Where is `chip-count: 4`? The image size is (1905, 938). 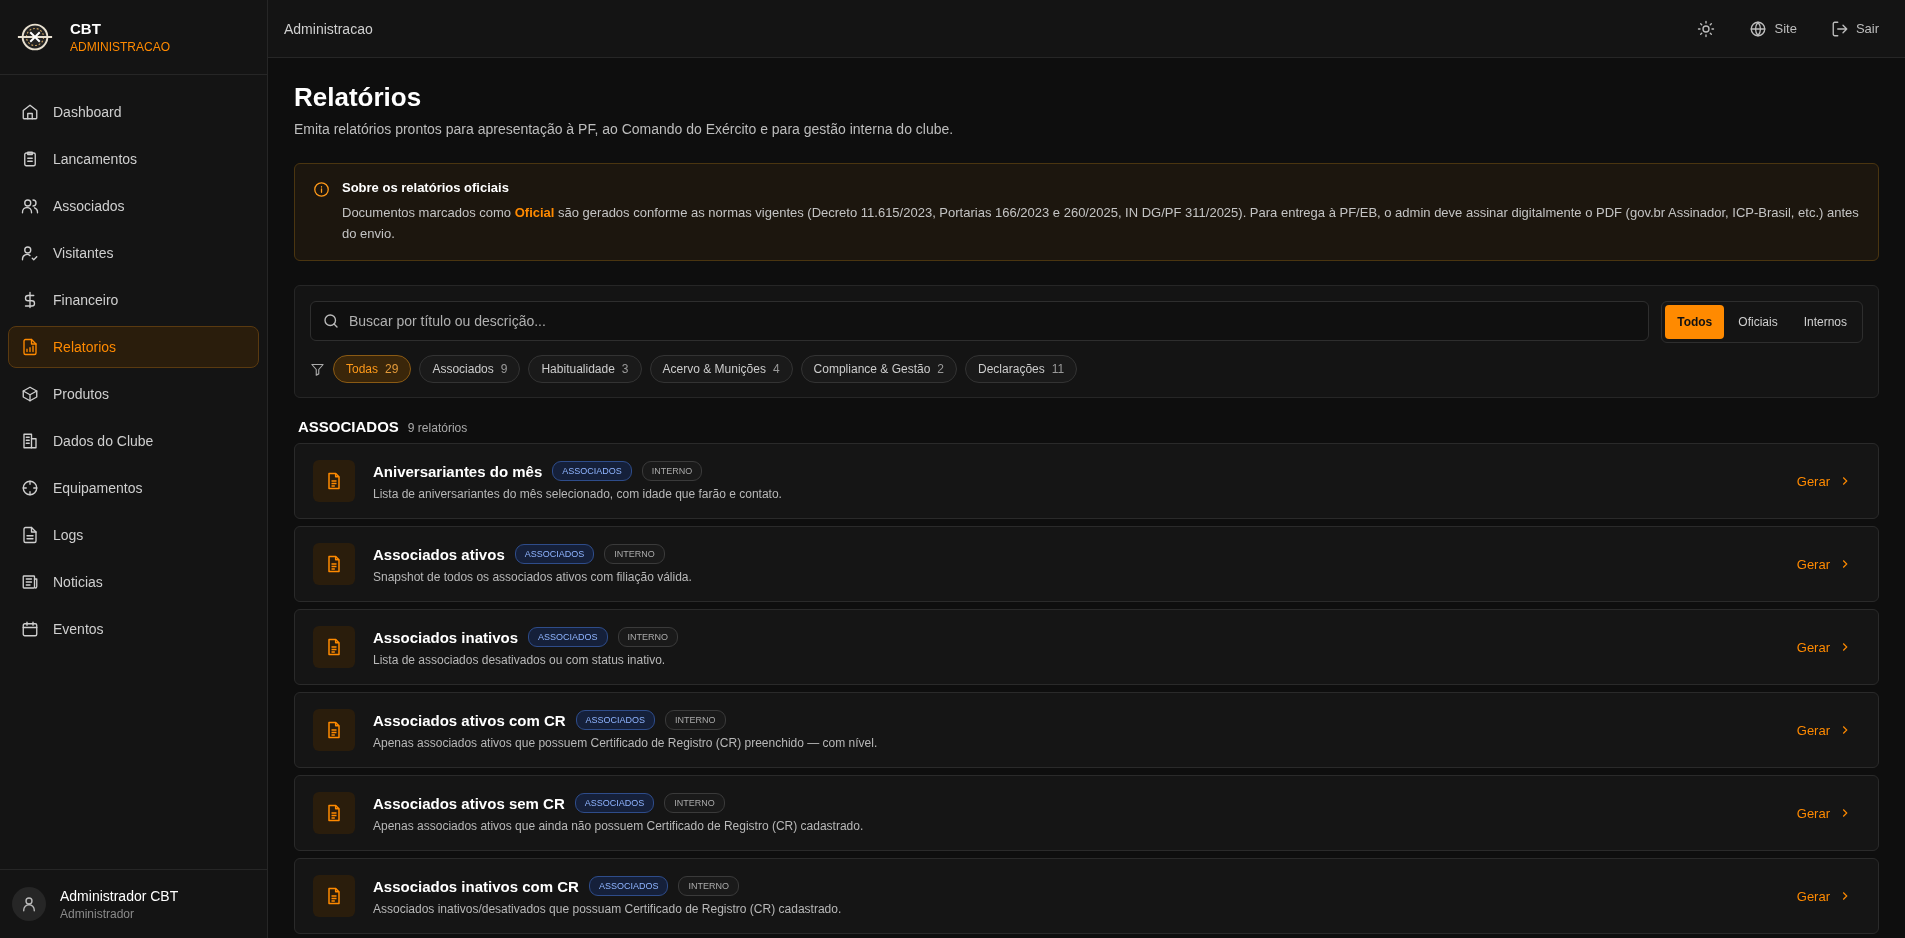 chip-count: 4 is located at coordinates (776, 369).